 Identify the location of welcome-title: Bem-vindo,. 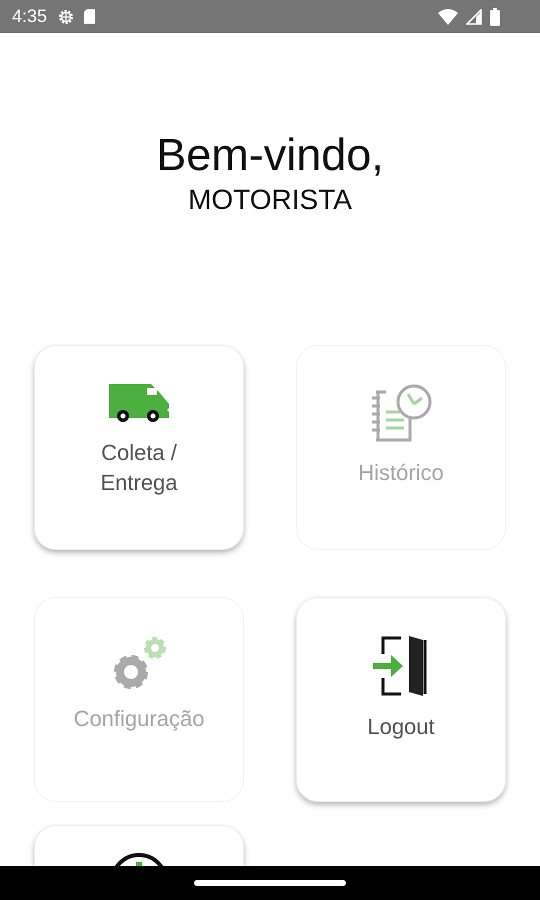
(270, 155).